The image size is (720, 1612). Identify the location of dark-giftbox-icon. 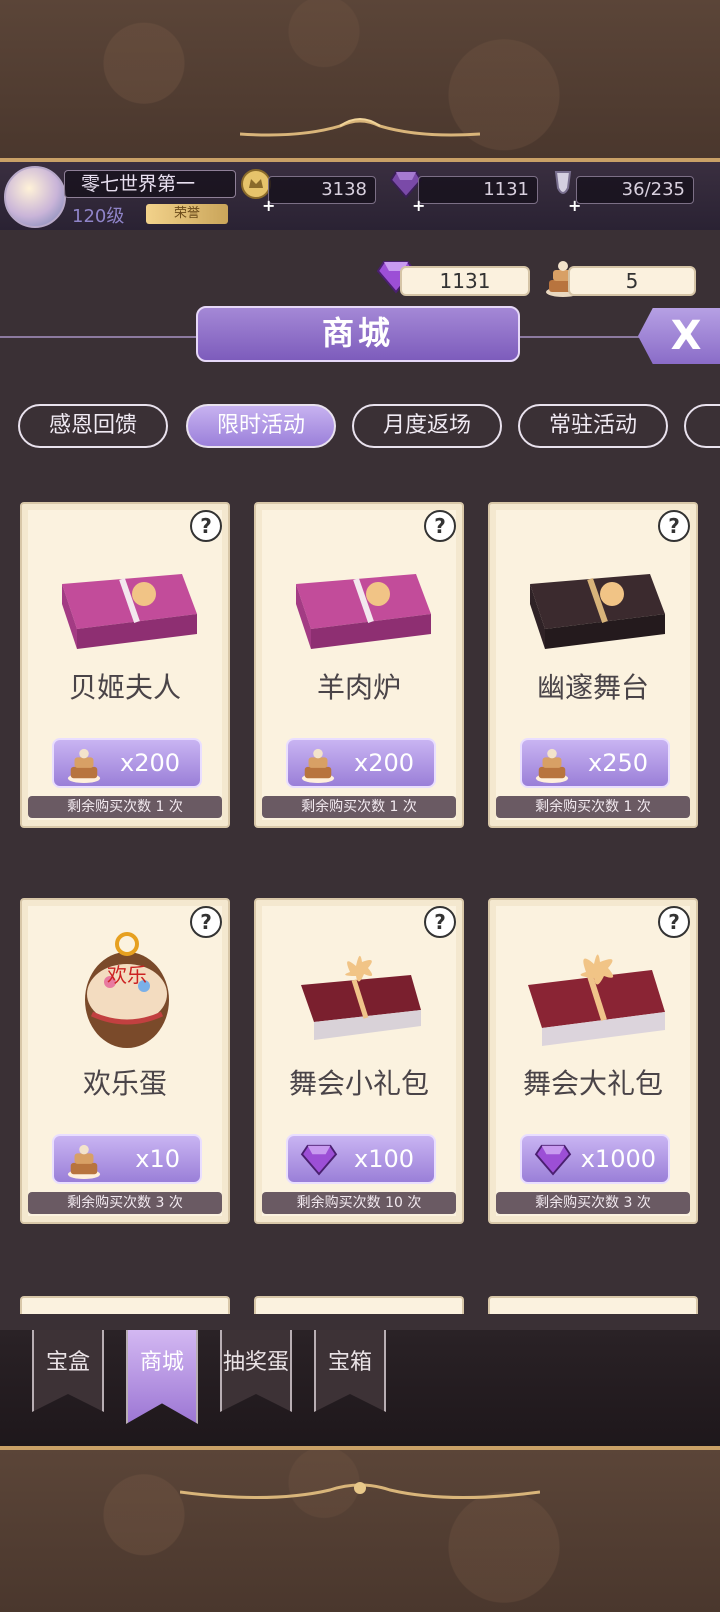
(597, 611).